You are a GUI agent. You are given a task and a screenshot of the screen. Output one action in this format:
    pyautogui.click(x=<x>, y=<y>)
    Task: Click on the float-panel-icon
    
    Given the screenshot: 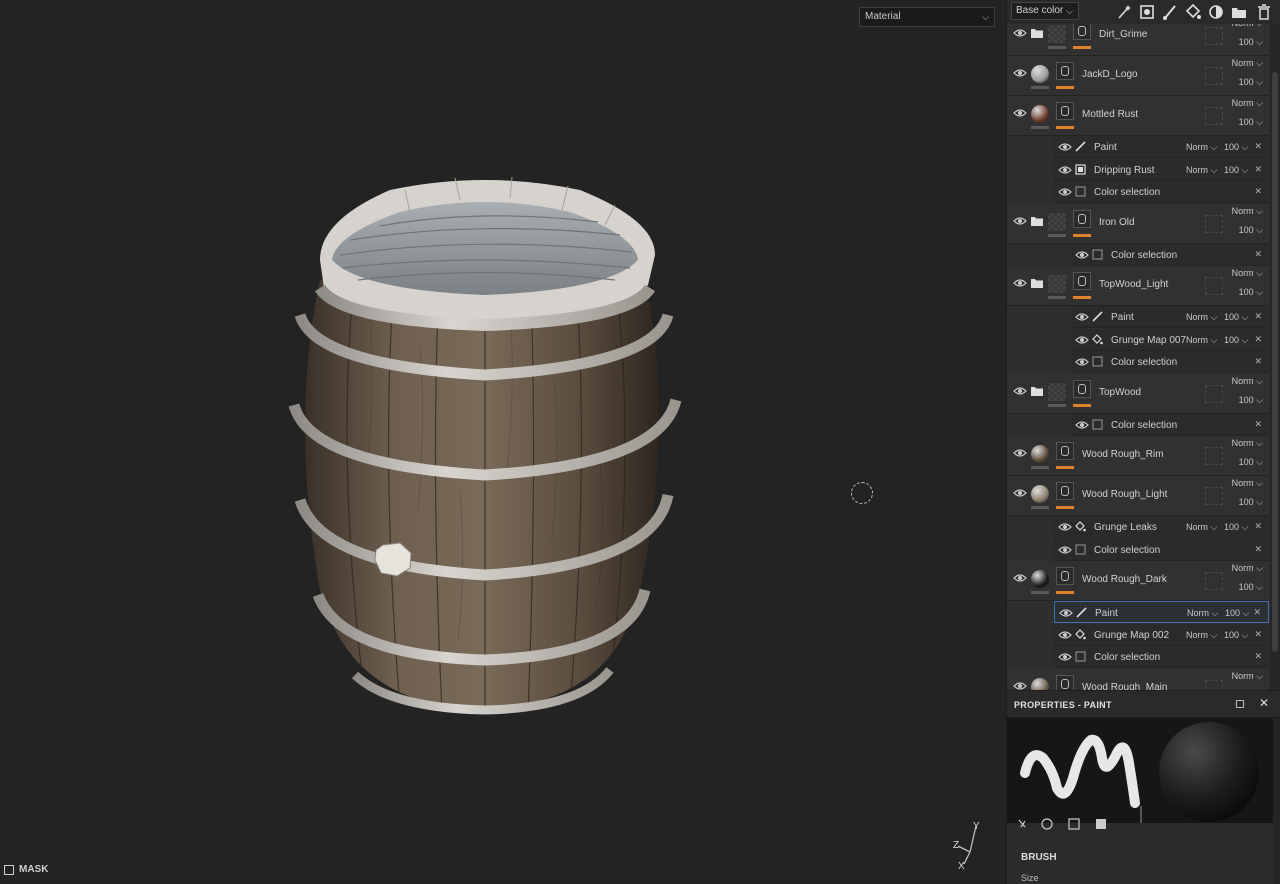 What is the action you would take?
    pyautogui.click(x=1240, y=704)
    